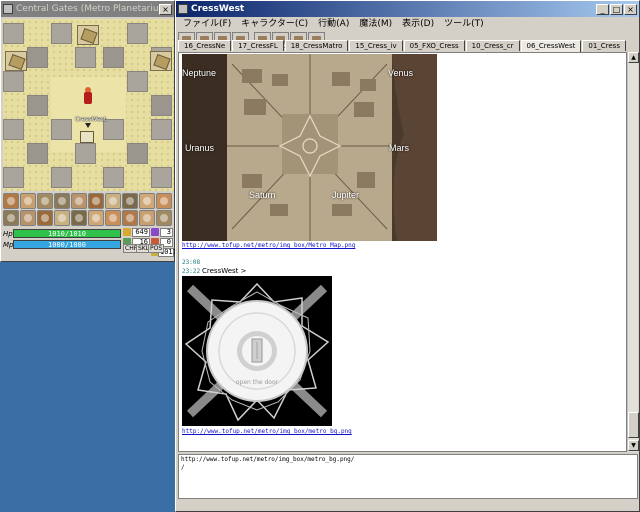 This screenshot has width=640, height=512. Describe the element at coordinates (191, 262) in the screenshot. I see `timestamp: 23:08` at that location.